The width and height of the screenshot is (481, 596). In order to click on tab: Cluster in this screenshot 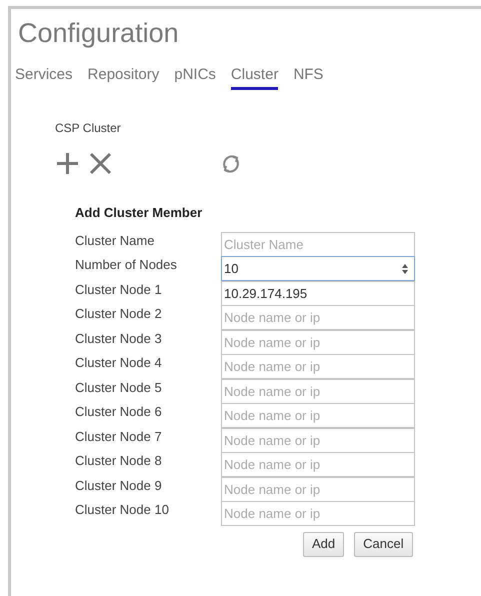, I will do `click(254, 78)`.